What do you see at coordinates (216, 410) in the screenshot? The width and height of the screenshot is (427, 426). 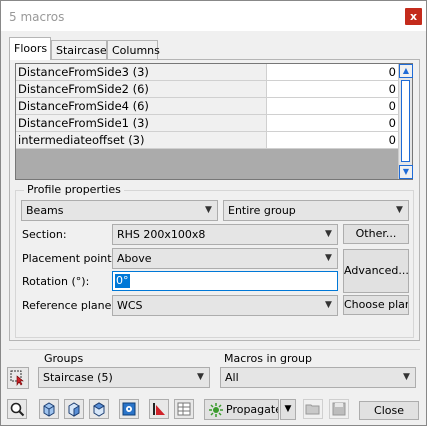 I see `propagate-icon` at bounding box center [216, 410].